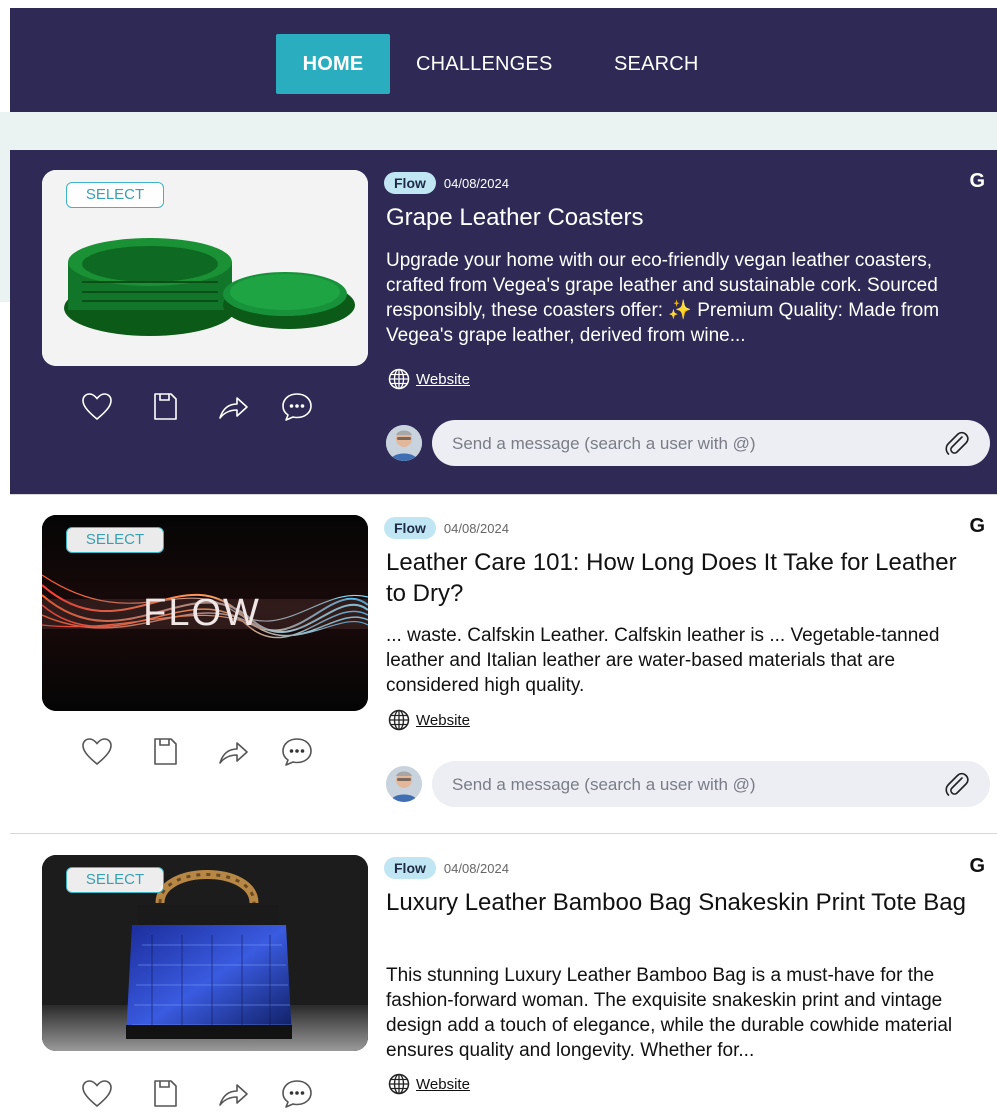 The width and height of the screenshot is (997, 1116). I want to click on card-title: Grape Leather Coasters, so click(681, 217).